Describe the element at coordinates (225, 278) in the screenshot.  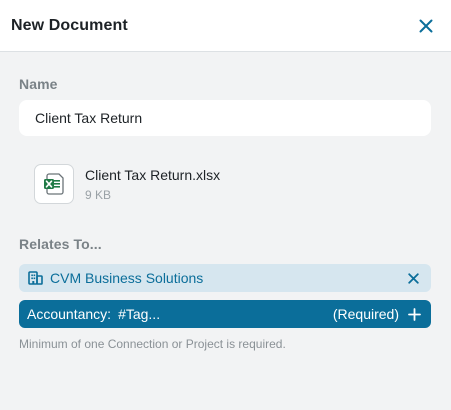
I see `connection-chip: CVM Business Solutions` at that location.